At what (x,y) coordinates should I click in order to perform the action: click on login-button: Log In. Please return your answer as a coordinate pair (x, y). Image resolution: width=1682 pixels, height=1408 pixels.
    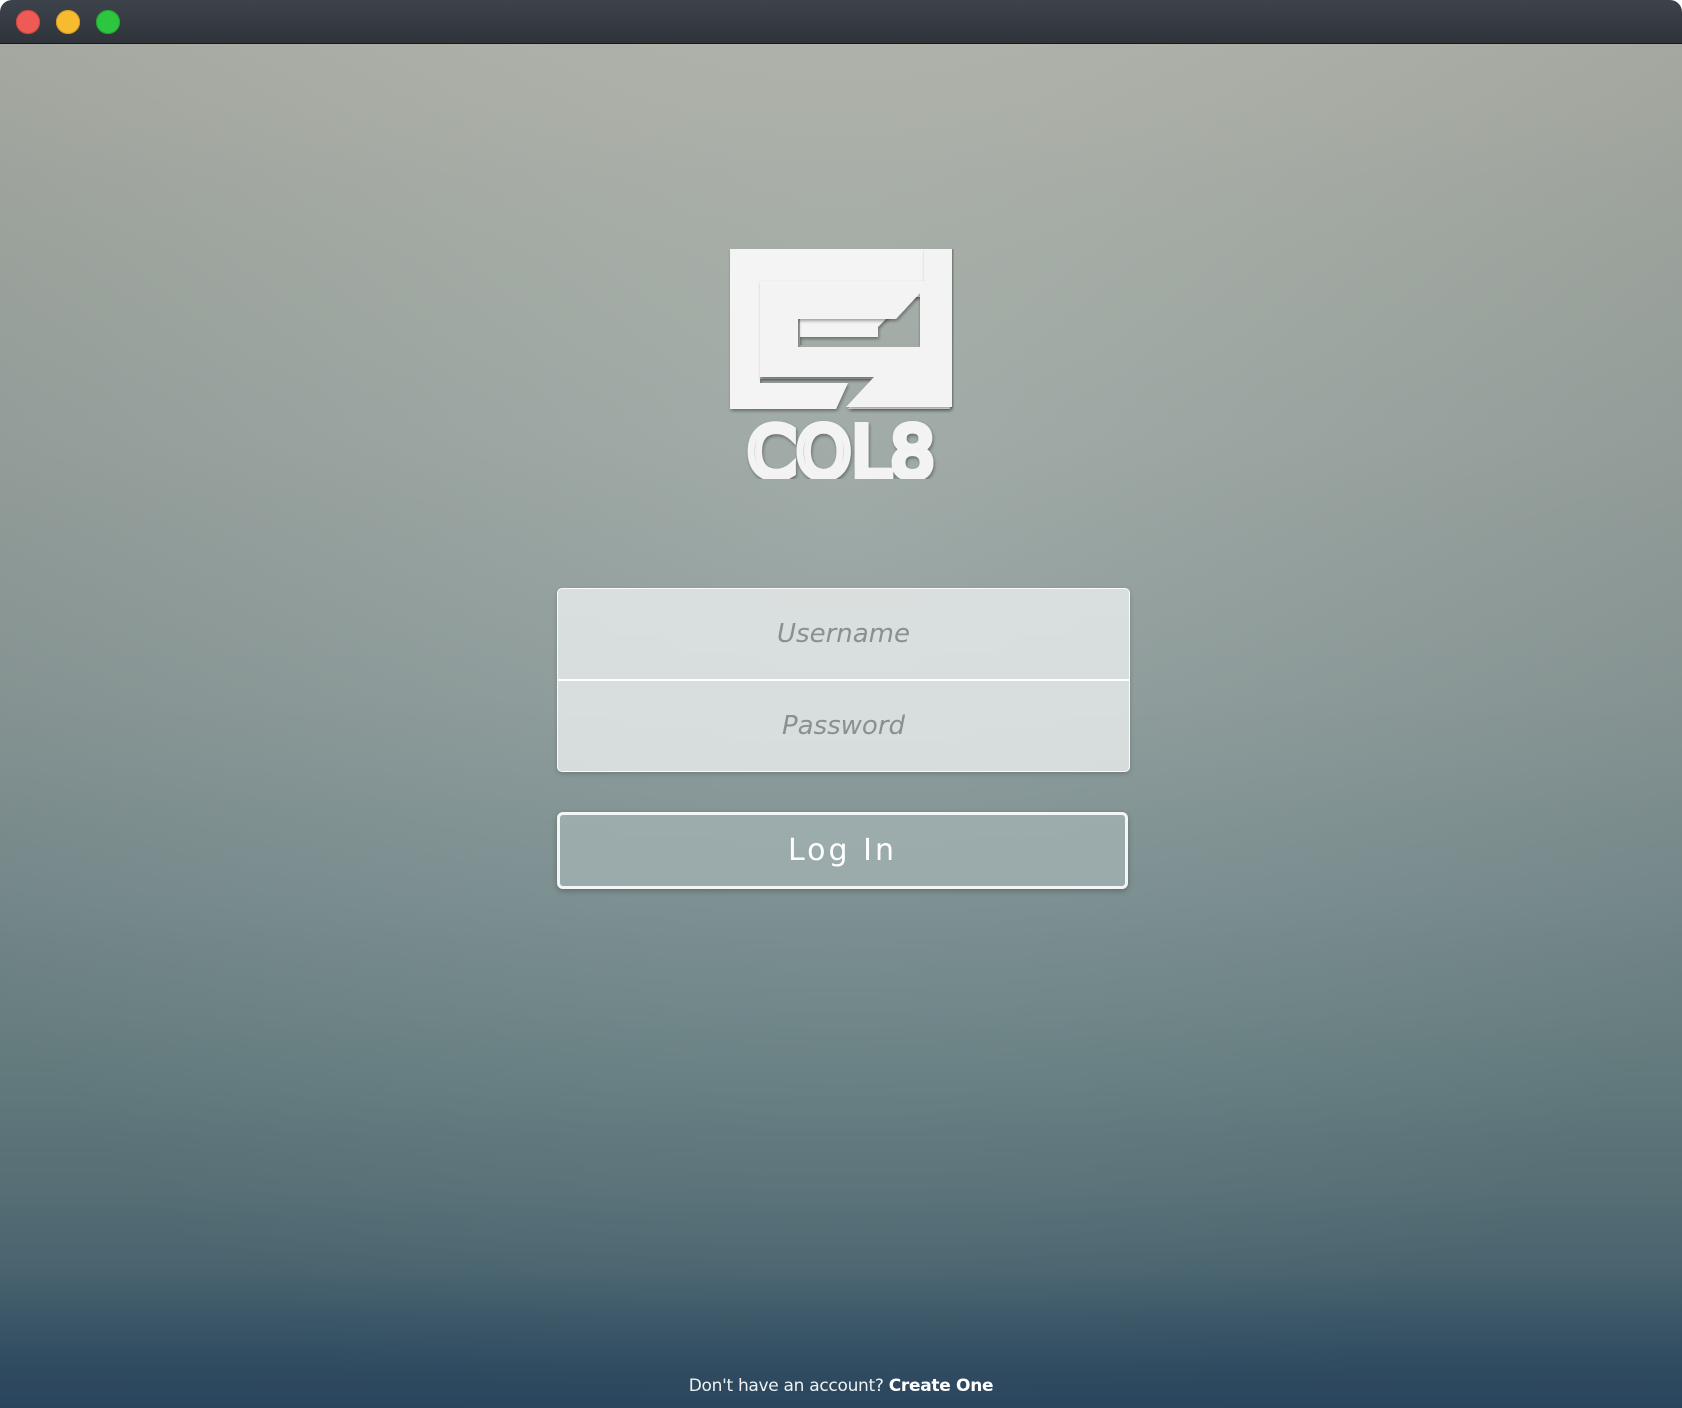
    Looking at the image, I should click on (842, 850).